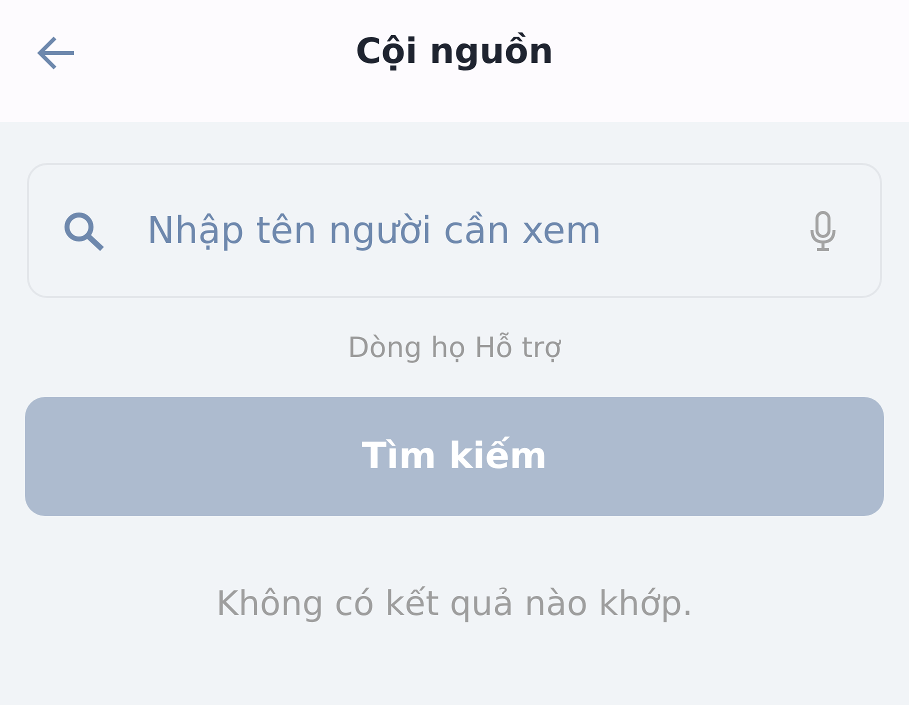 This screenshot has width=909, height=705. I want to click on page-title: Cội nguồn, so click(455, 52).